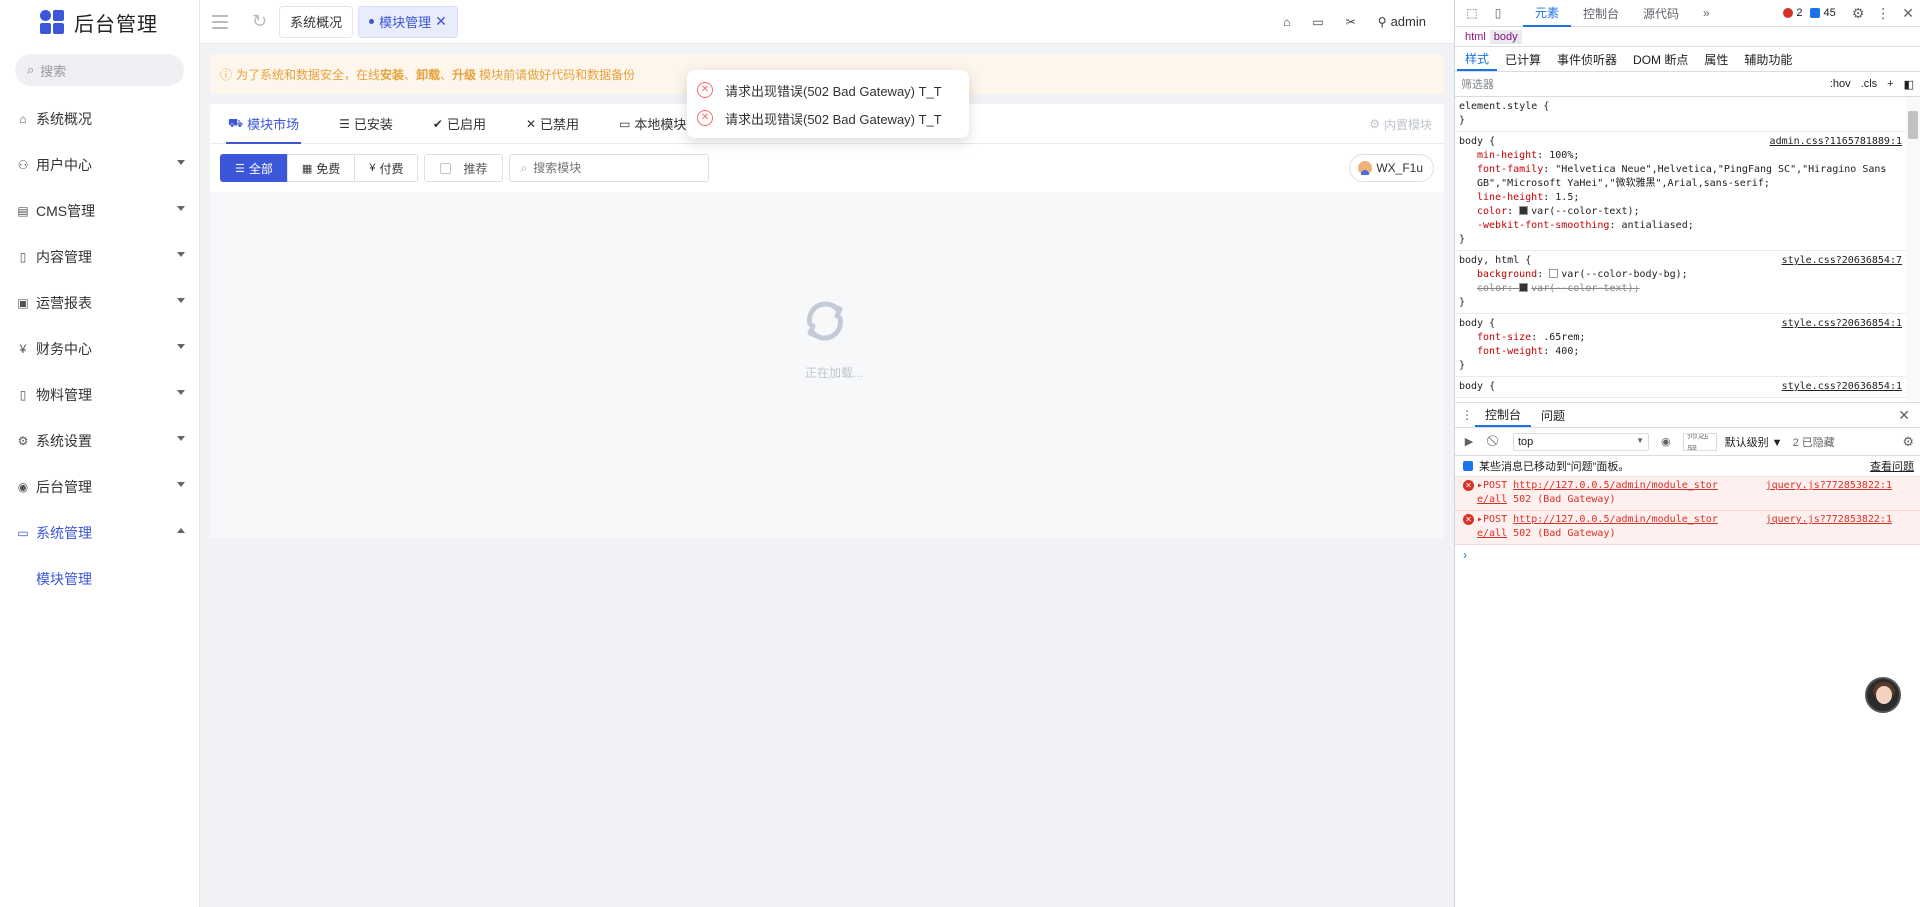 The height and width of the screenshot is (907, 1920). Describe the element at coordinates (1686, 226) in the screenshot. I see `style-declaration: -webkit-font-smoothing: antialiased;` at that location.